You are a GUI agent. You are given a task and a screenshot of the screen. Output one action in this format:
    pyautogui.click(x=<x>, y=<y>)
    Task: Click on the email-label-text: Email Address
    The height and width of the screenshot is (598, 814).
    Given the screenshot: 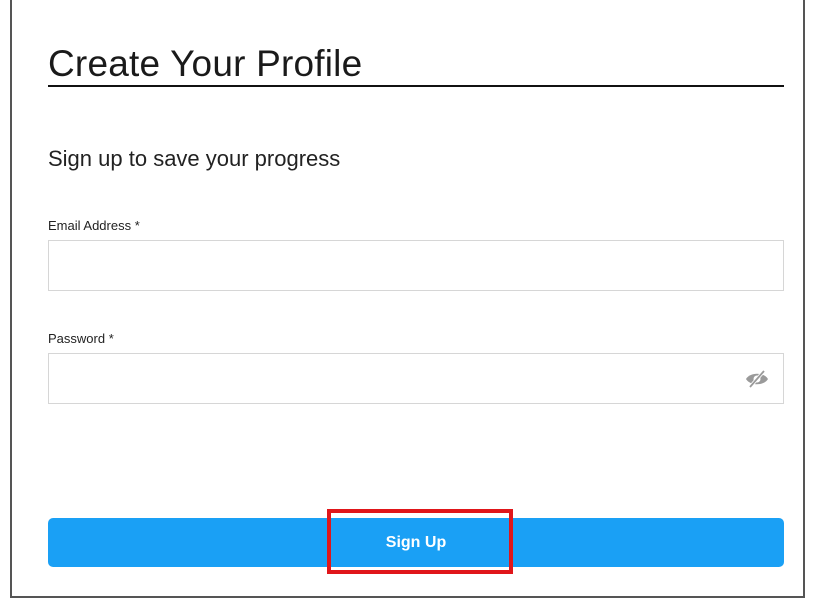 What is the action you would take?
    pyautogui.click(x=90, y=225)
    